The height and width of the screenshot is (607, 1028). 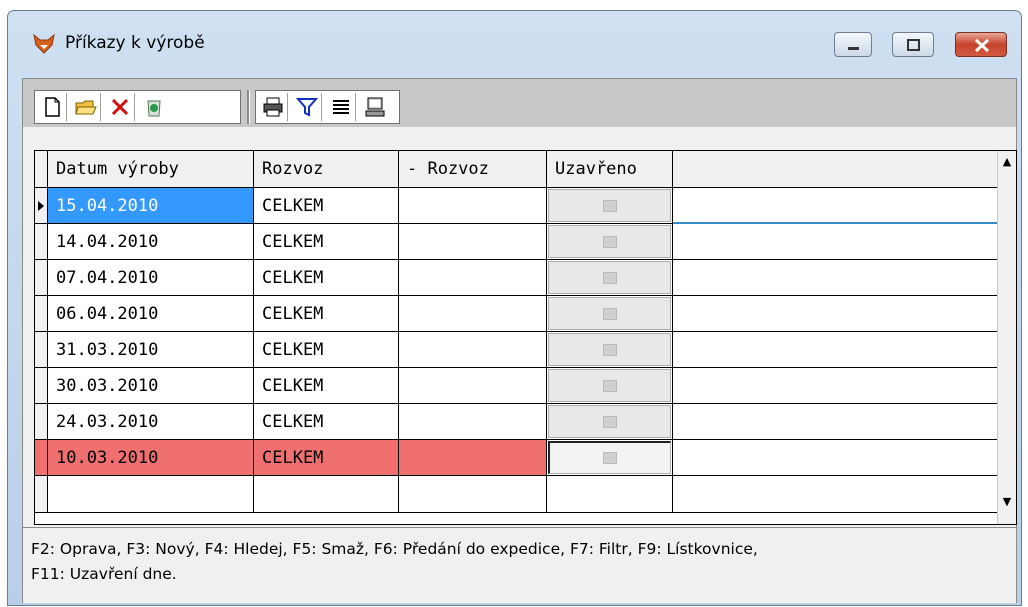 What do you see at coordinates (154, 107) in the screenshot?
I see `recycle-button` at bounding box center [154, 107].